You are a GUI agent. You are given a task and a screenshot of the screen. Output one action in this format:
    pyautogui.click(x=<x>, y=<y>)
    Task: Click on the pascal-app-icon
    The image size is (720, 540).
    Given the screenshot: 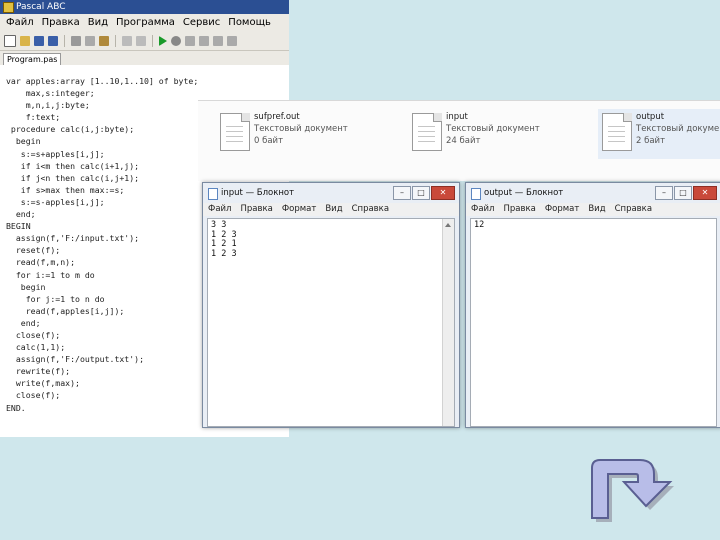 What is the action you would take?
    pyautogui.click(x=8, y=7)
    